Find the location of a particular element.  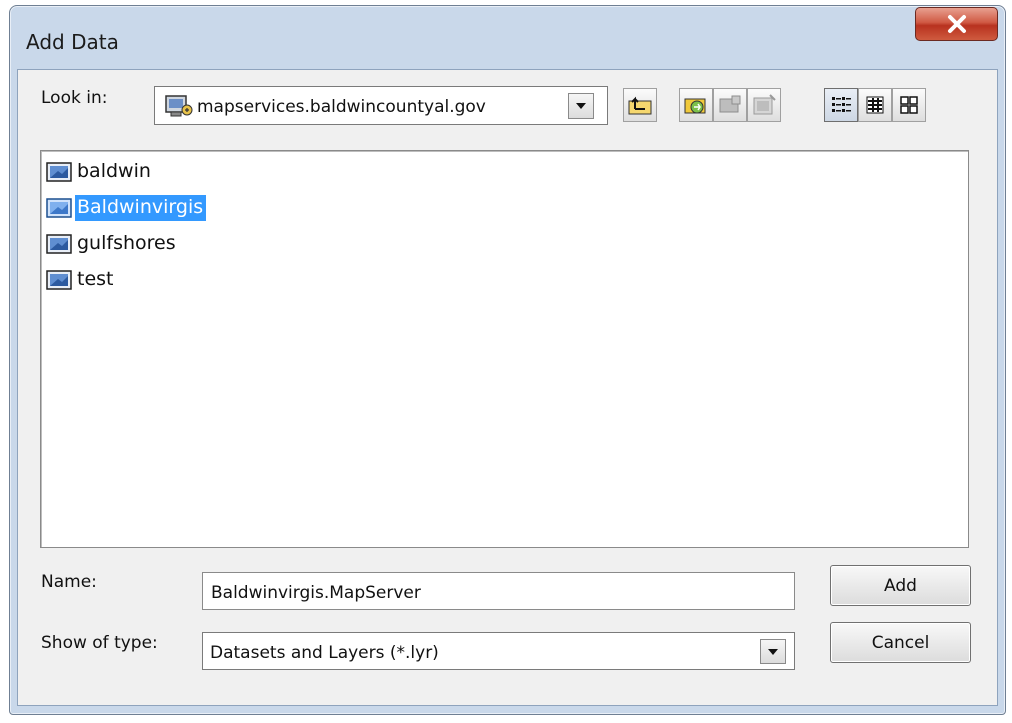

look-in-dropdown-button is located at coordinates (581, 106).